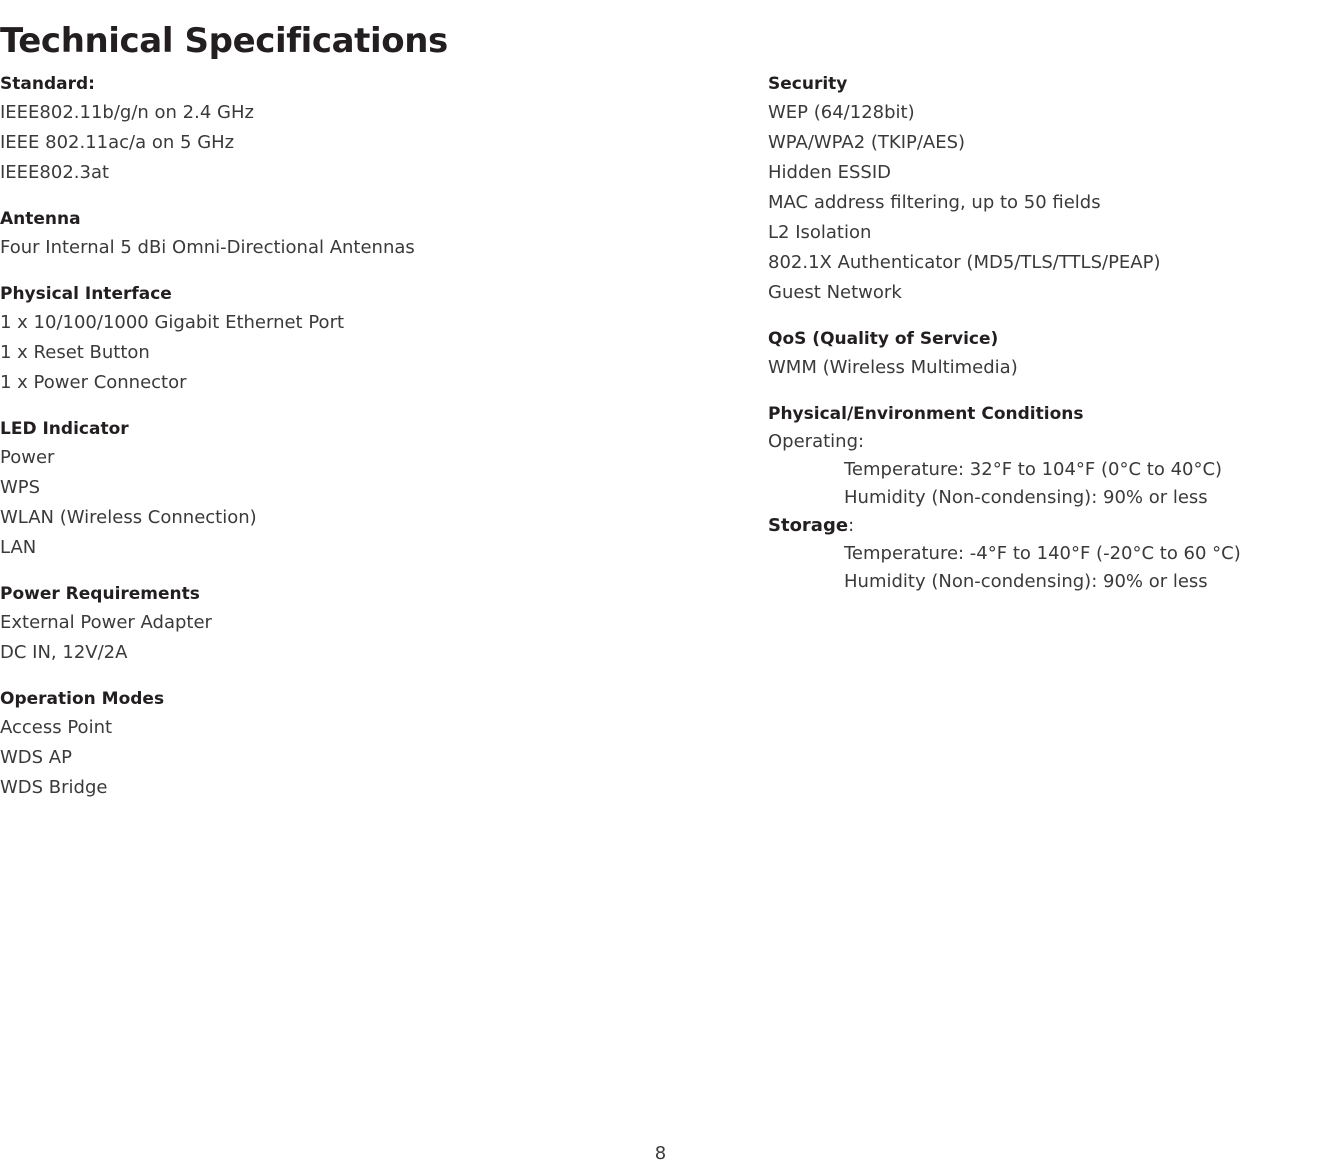 The image size is (1321, 1170). What do you see at coordinates (1033, 469) in the screenshot?
I see `spec-line: Temperature: 32°F to 104°F (0°C to 40°C)` at bounding box center [1033, 469].